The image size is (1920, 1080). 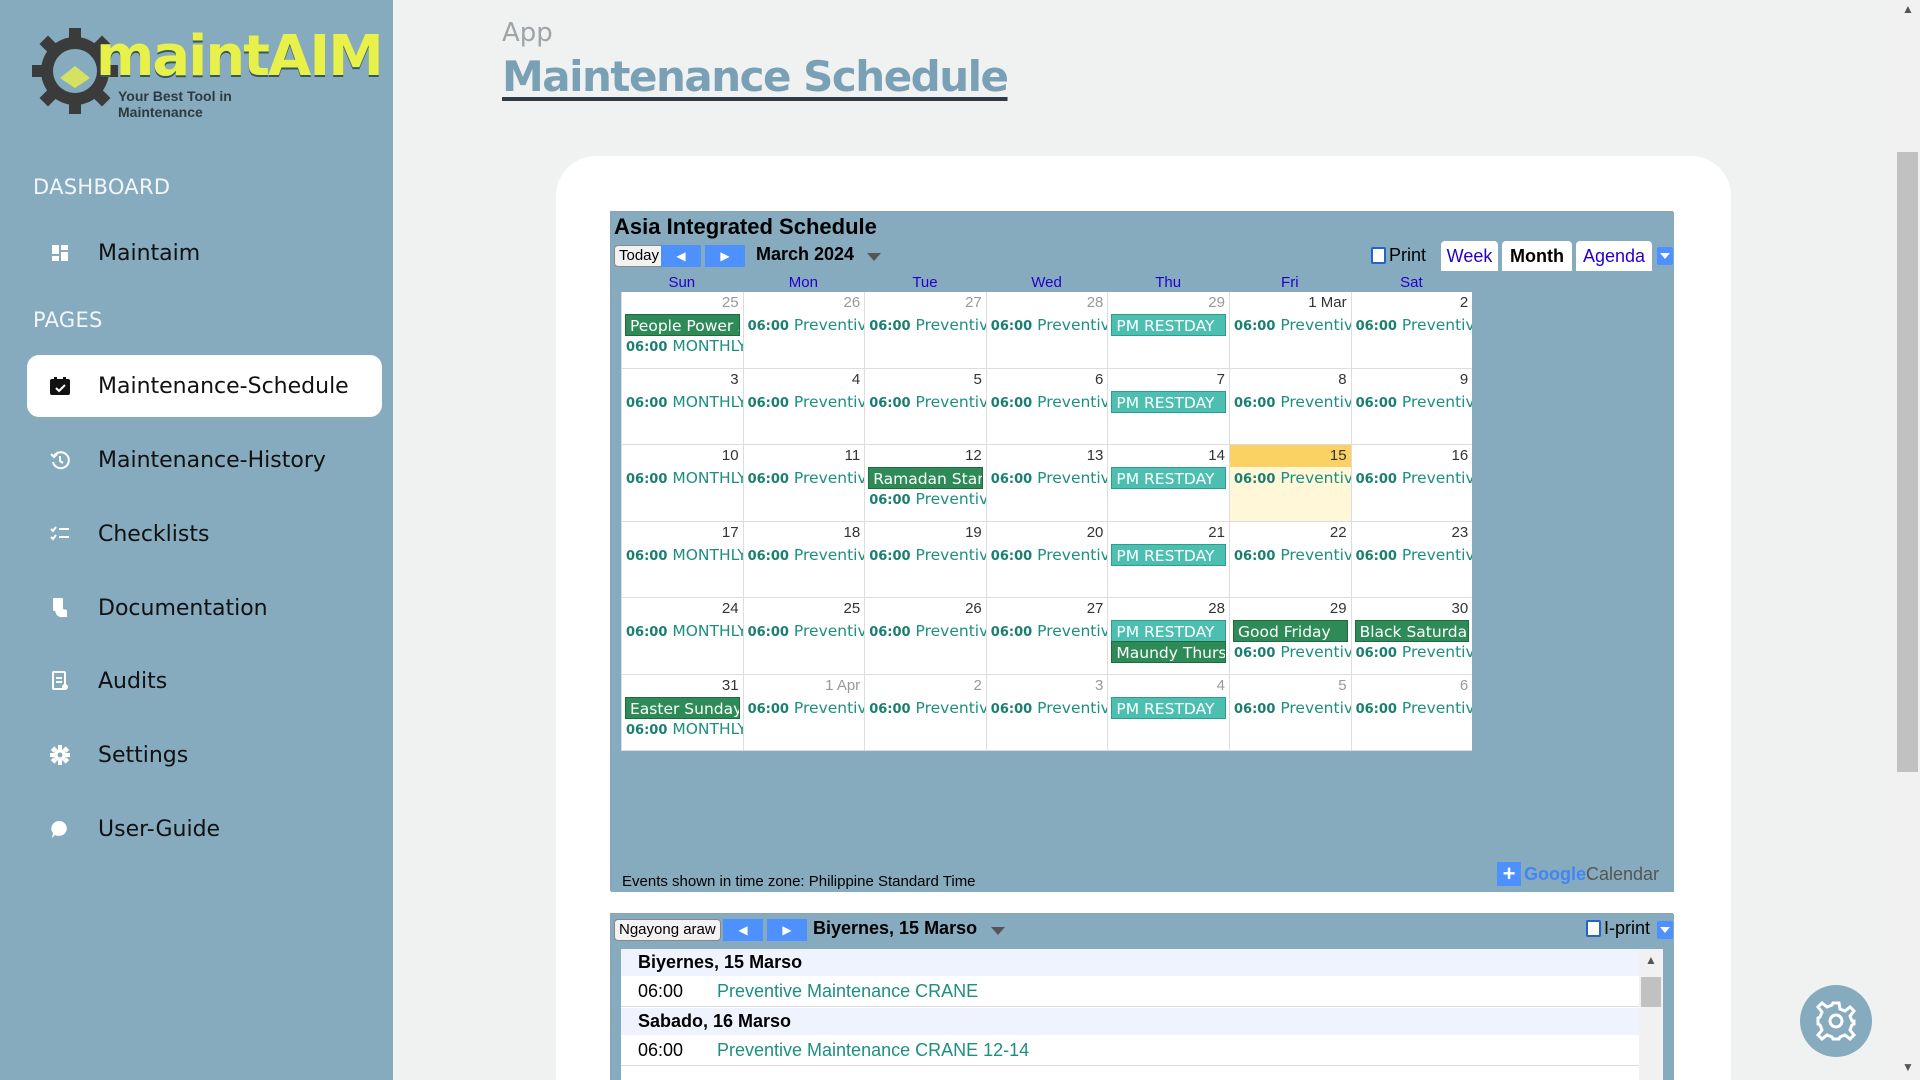 I want to click on sidebar-item-maintenance-schedule: Maintenance-Schedule, so click(x=204, y=386).